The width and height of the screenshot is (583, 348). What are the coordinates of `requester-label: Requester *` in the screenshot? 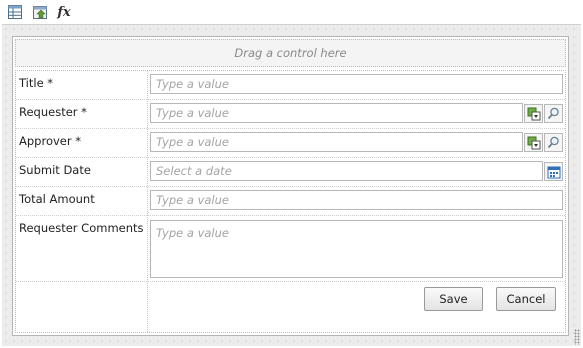 It's located at (53, 112).